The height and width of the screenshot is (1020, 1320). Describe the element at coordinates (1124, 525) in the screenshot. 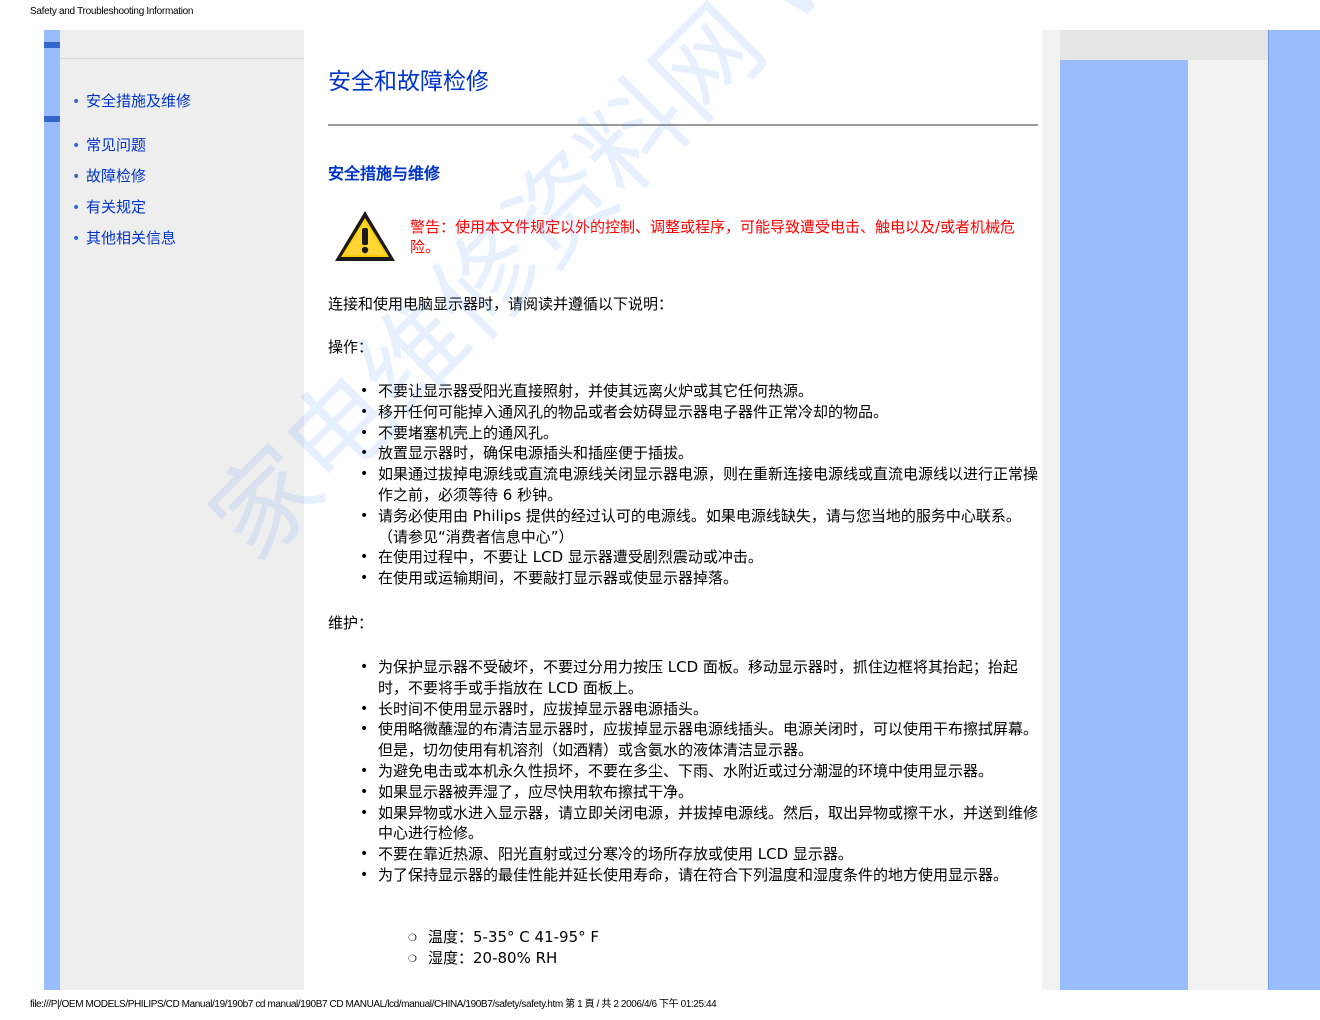

I see `right-accent-panel` at that location.